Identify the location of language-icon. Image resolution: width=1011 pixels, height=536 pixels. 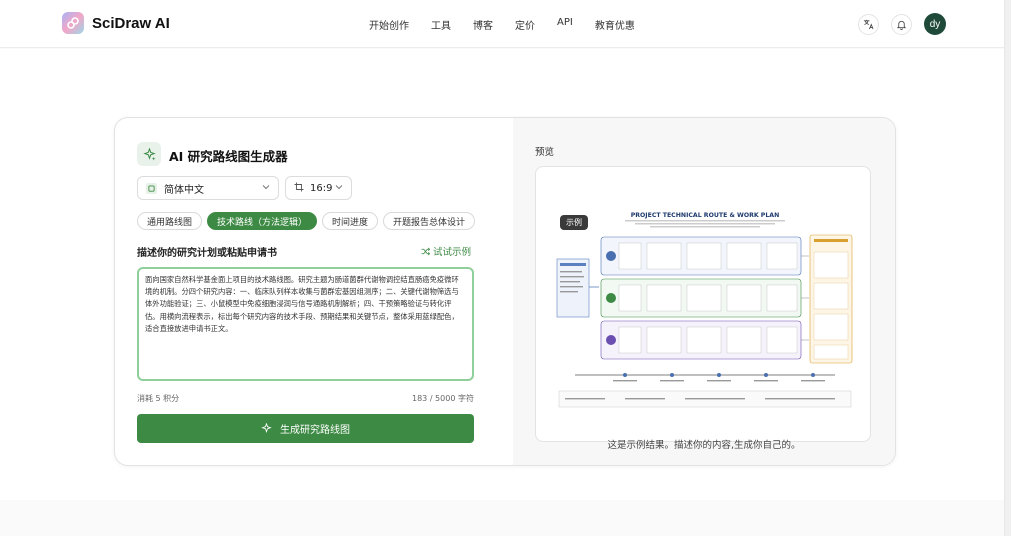
(151, 188).